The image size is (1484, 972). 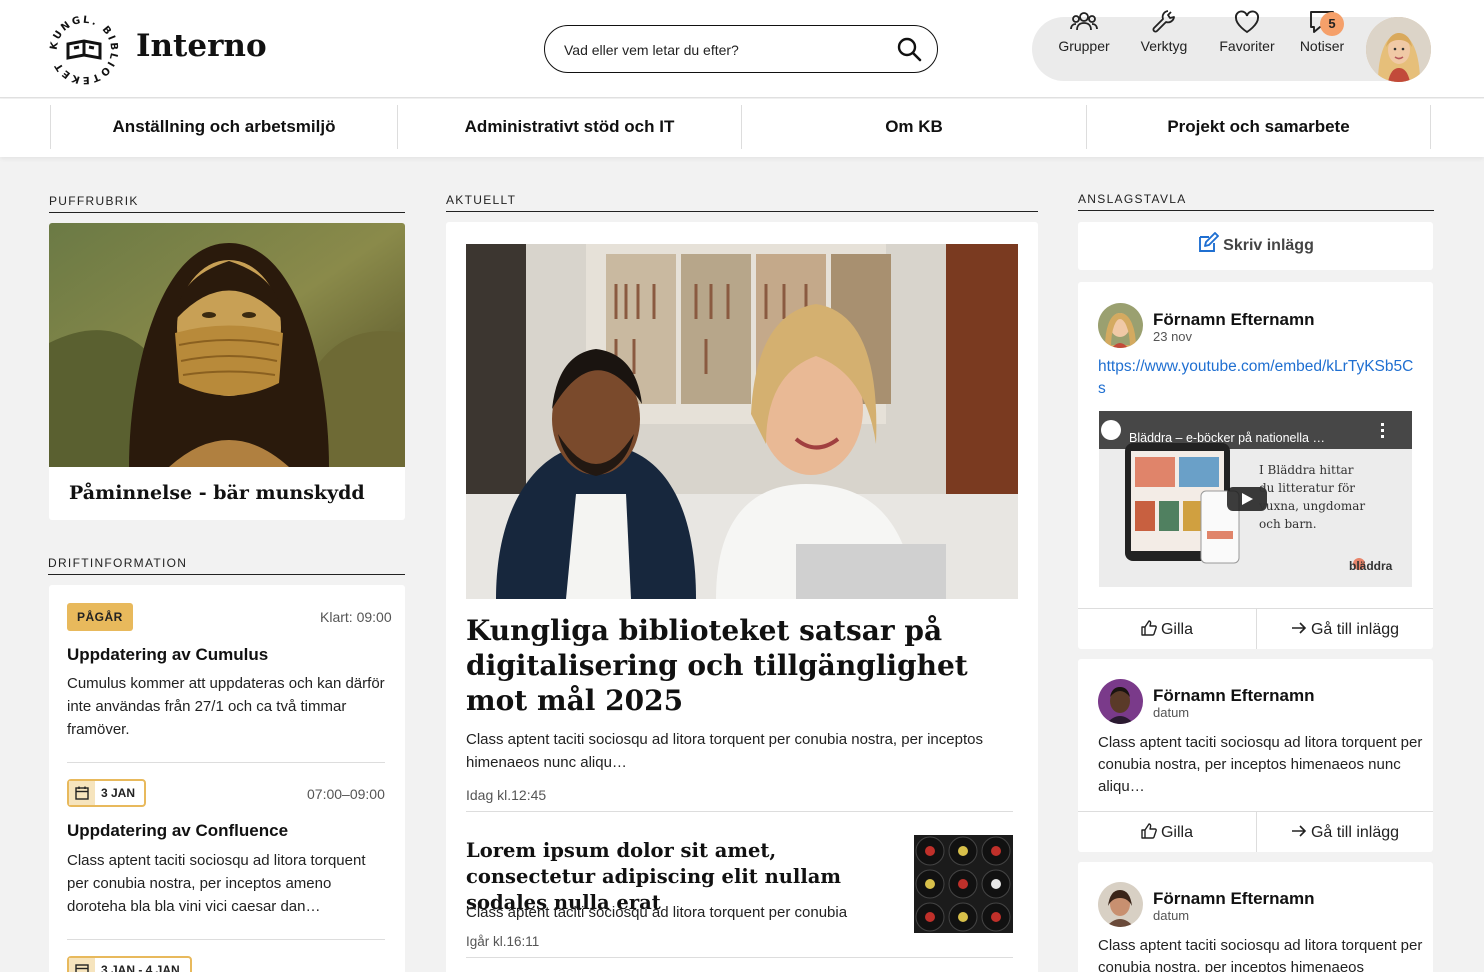 I want to click on write-post-button: Skriv inlägg, so click(x=1255, y=246).